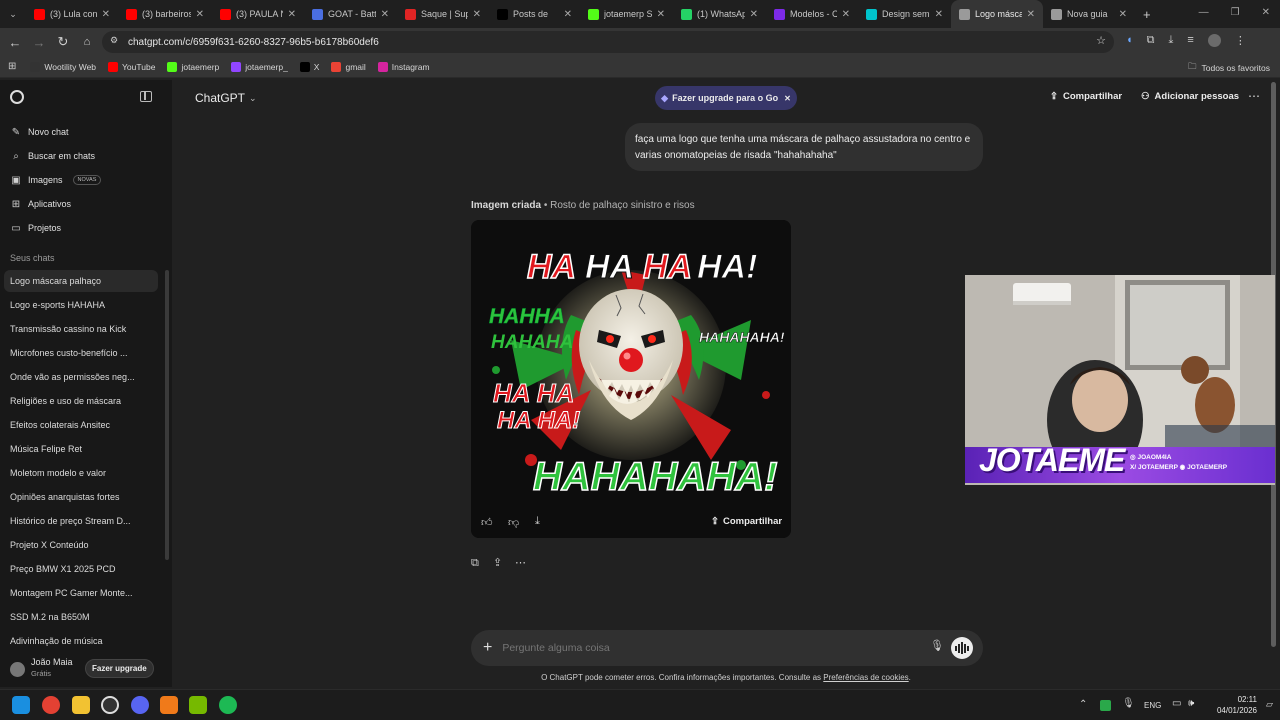 The width and height of the screenshot is (1280, 720). What do you see at coordinates (726, 98) in the screenshot?
I see `upgrade-banner-button: ◆ Fazer upgrade para o Go ✕` at bounding box center [726, 98].